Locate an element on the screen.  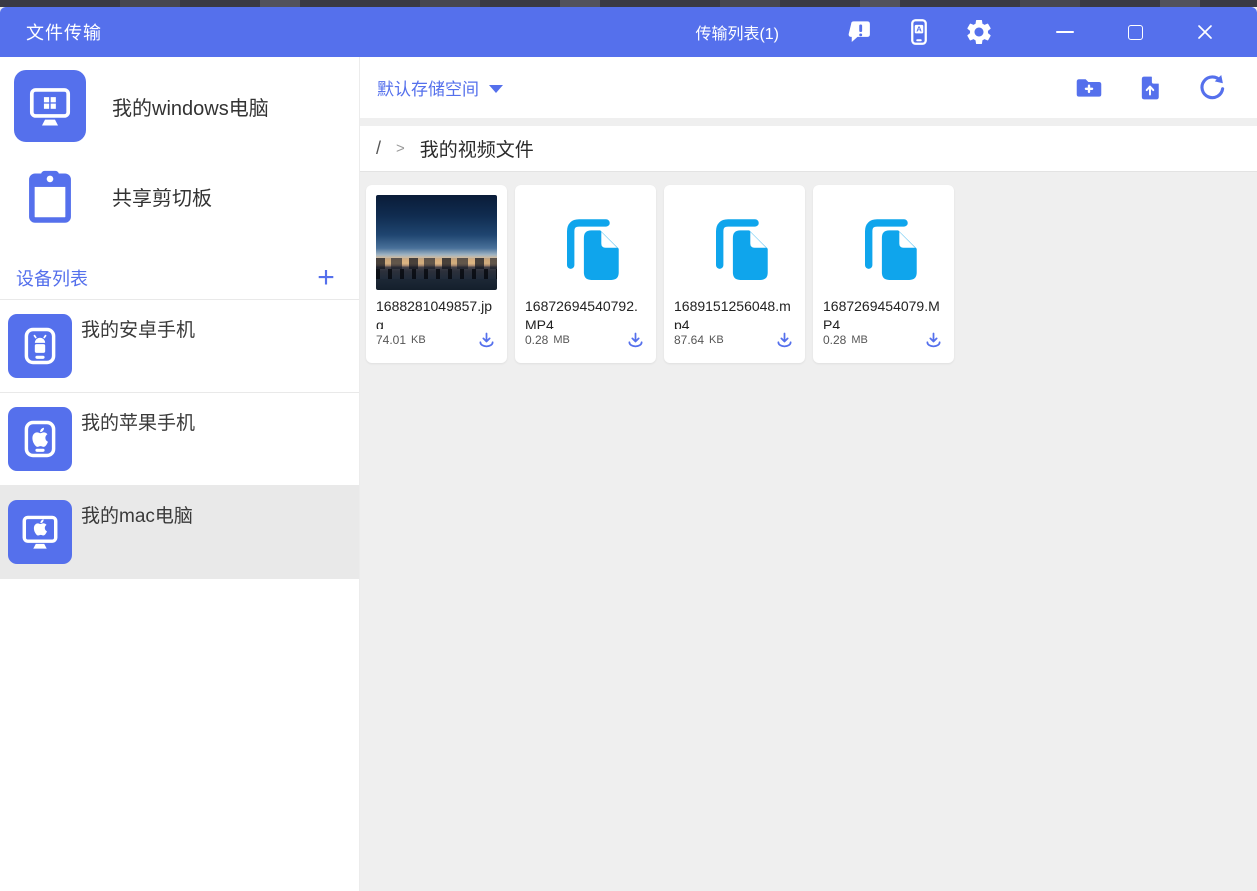
chevron-down-icon is located at coordinates (496, 88).